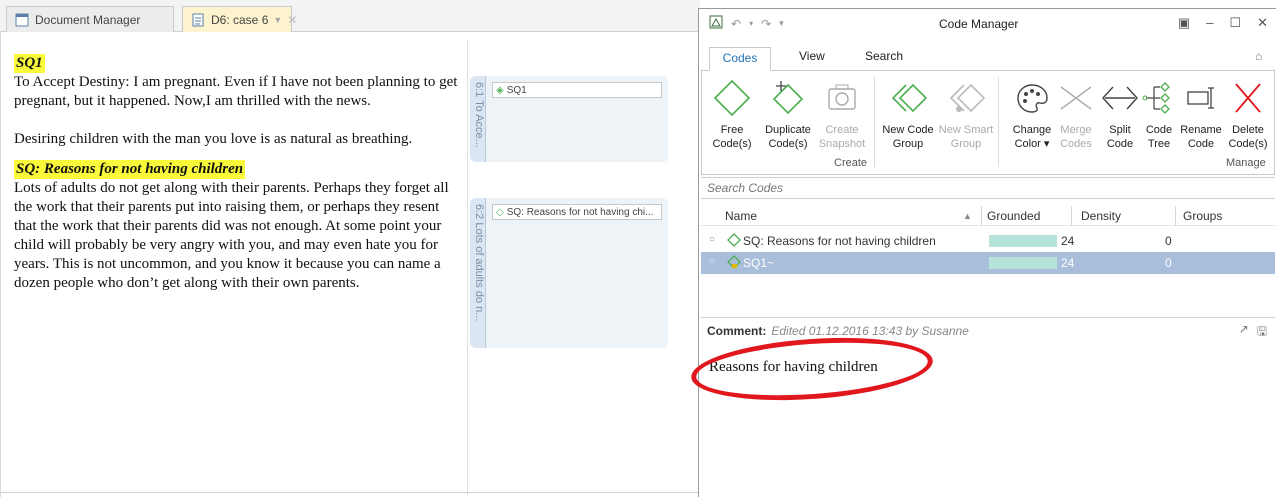  I want to click on edit-comment-icon: ↗, so click(1244, 332).